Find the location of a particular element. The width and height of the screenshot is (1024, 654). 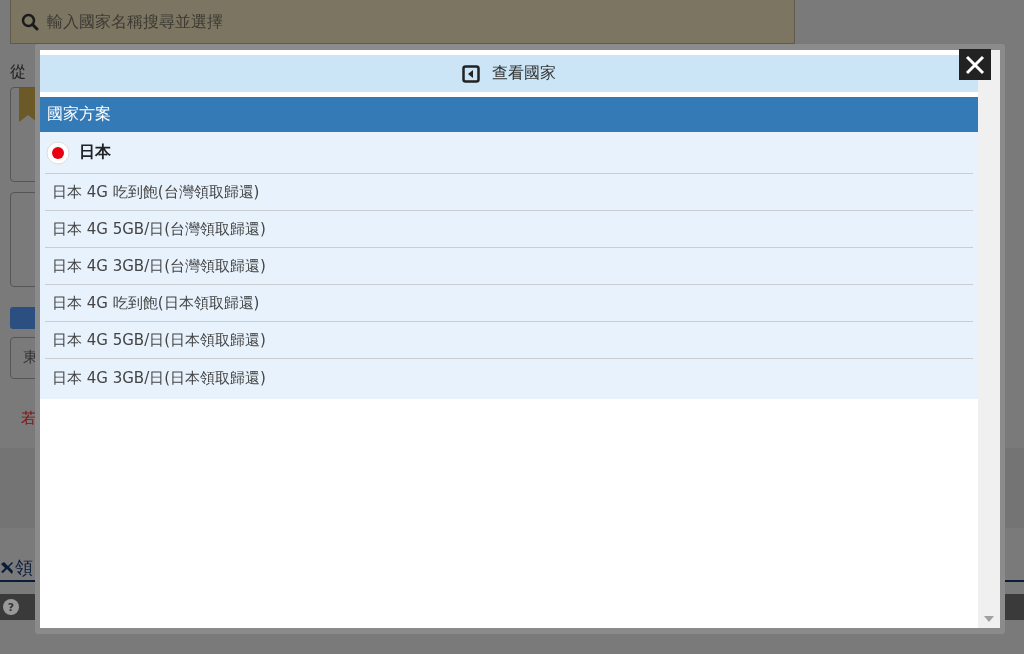

close-button is located at coordinates (975, 64).